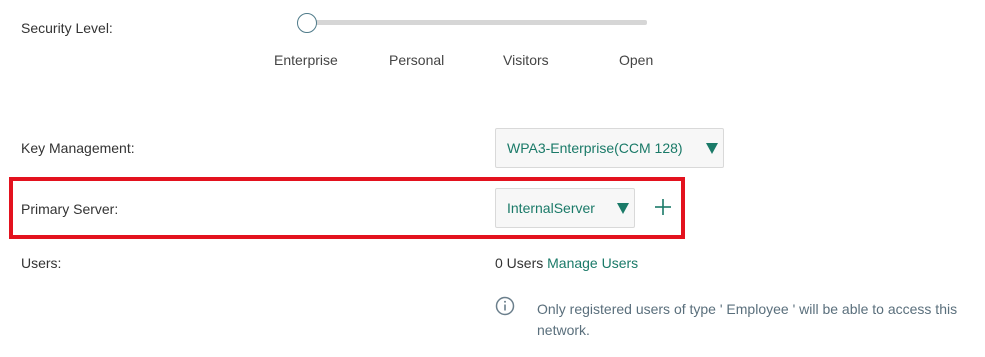 The height and width of the screenshot is (357, 985). I want to click on manage-users-link: Manage Users, so click(592, 263).